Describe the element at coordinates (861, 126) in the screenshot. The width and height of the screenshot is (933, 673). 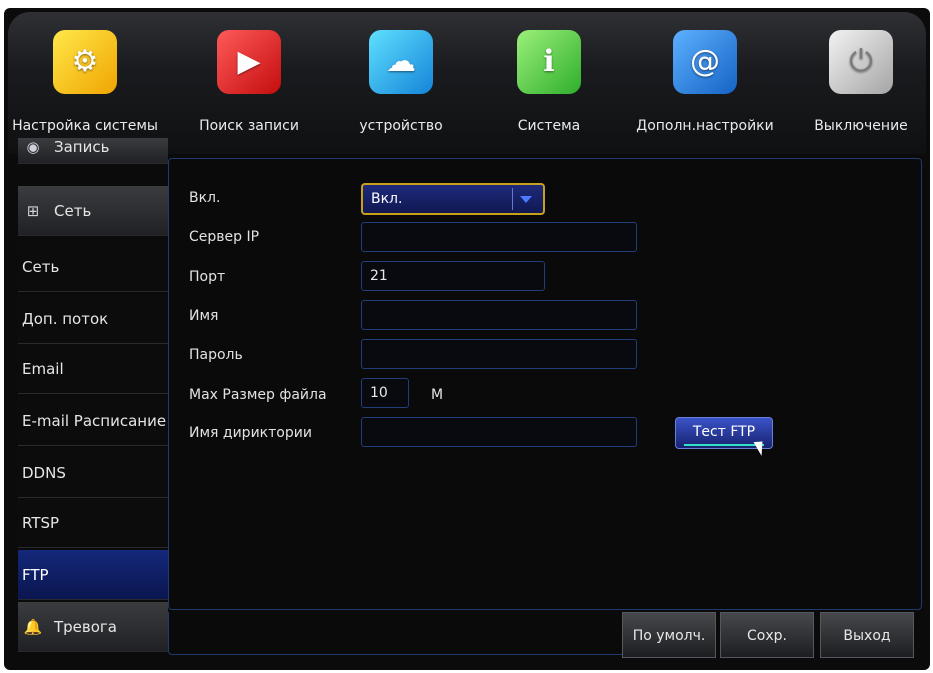
I see `nav-label: Выключение` at that location.